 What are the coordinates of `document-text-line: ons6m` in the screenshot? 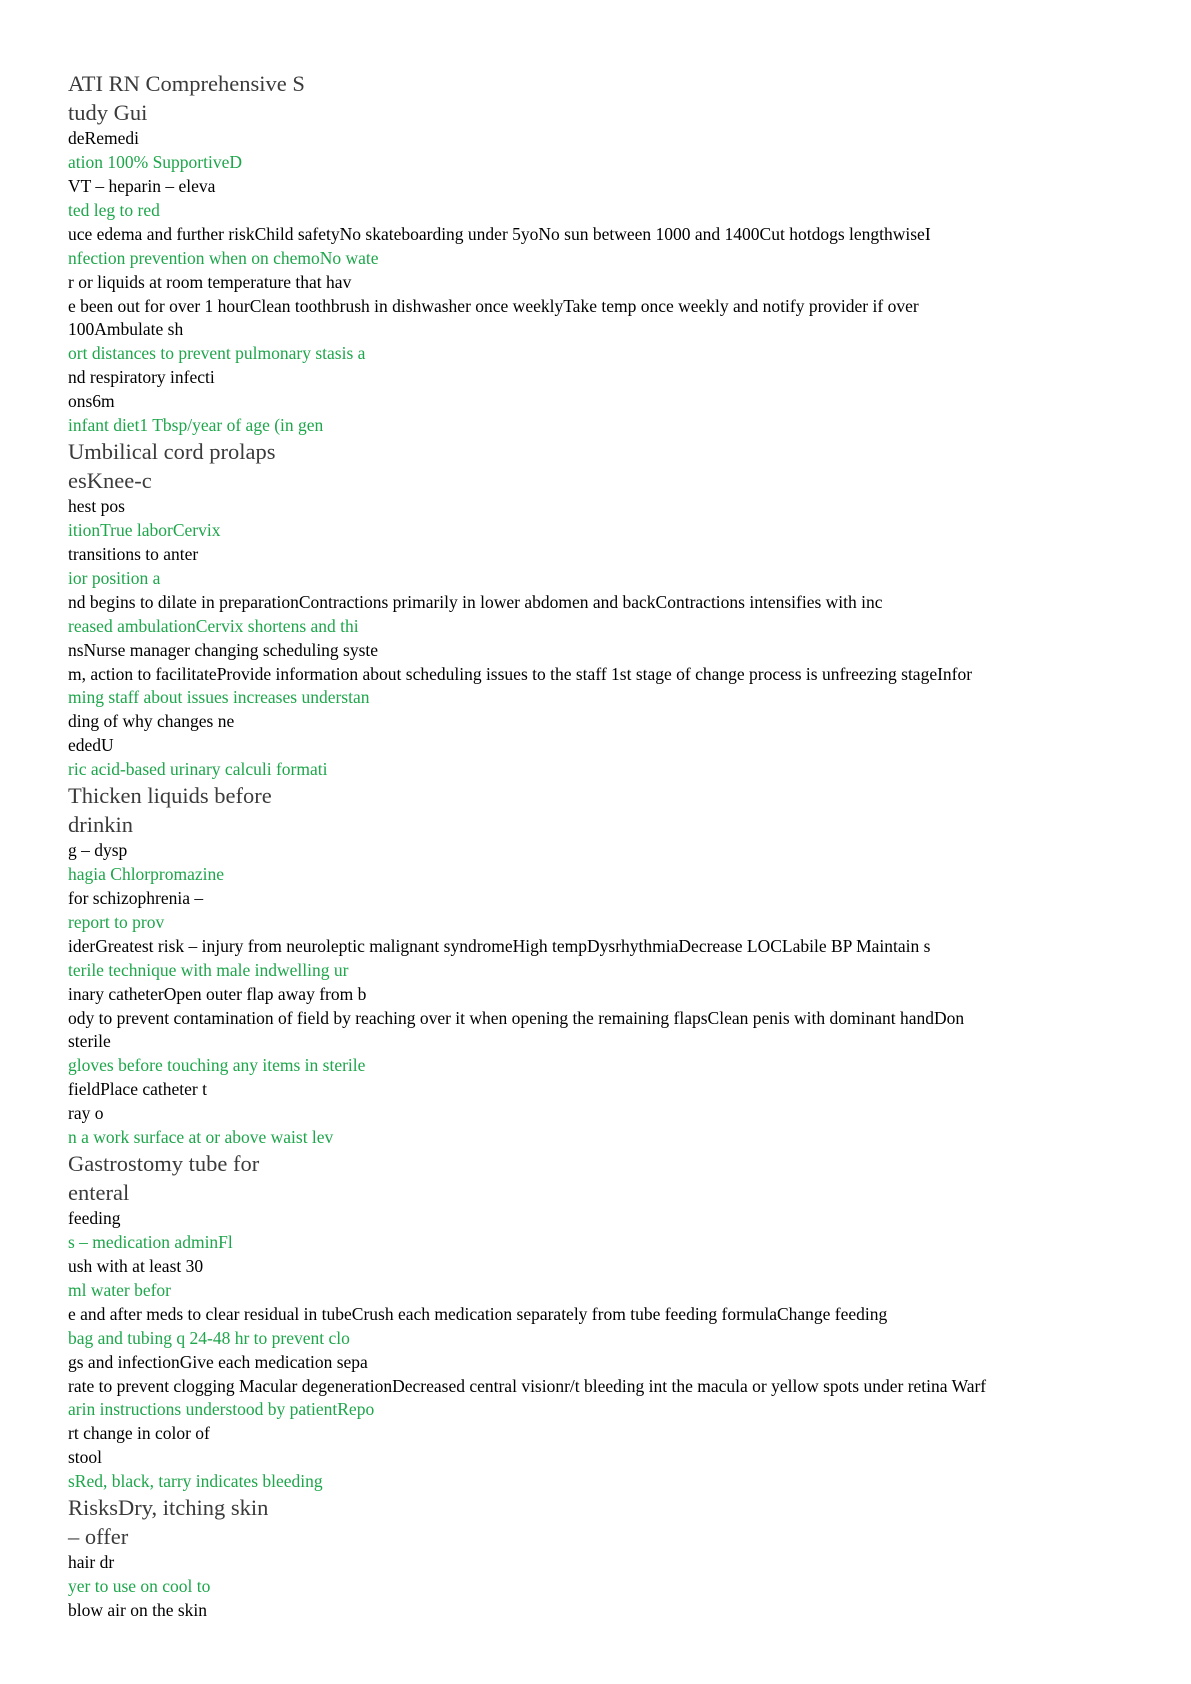 It's located at (91, 401).